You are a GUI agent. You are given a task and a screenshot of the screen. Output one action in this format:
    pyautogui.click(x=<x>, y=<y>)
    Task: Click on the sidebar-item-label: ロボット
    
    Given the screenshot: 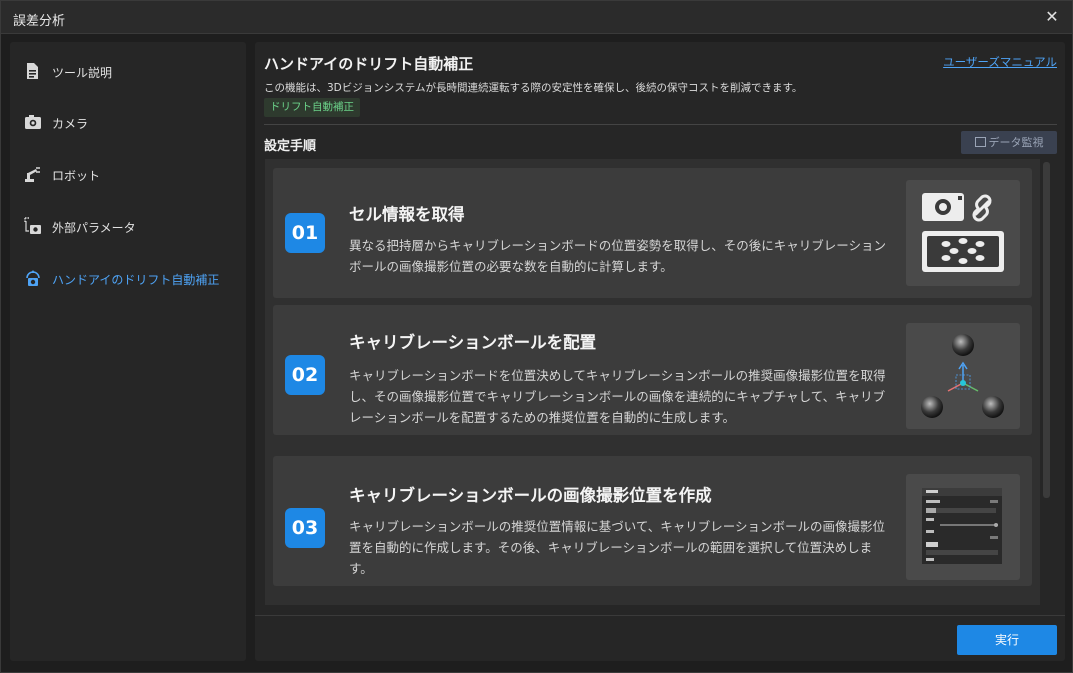 What is the action you would take?
    pyautogui.click(x=76, y=176)
    